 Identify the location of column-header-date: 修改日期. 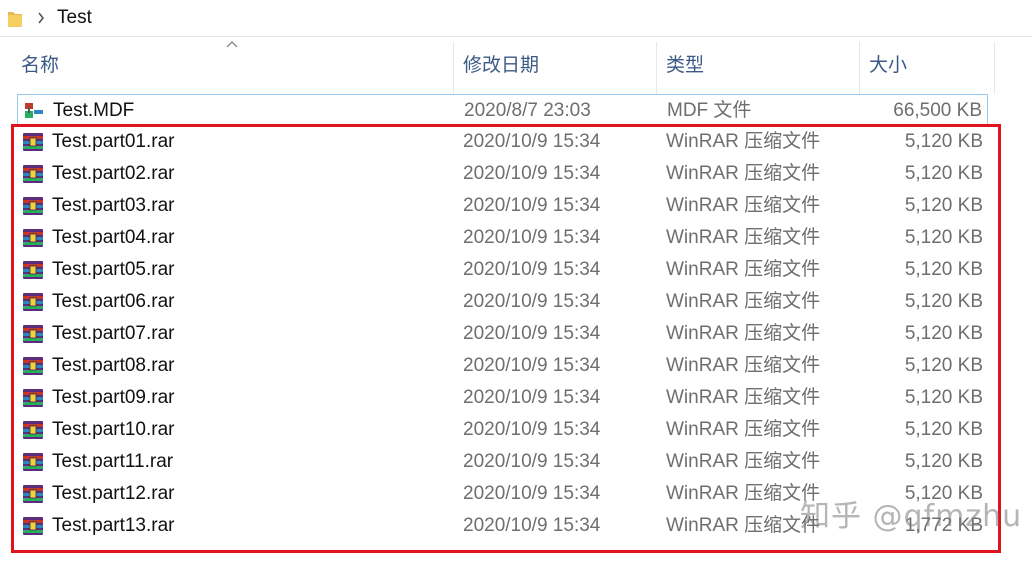
(554, 69).